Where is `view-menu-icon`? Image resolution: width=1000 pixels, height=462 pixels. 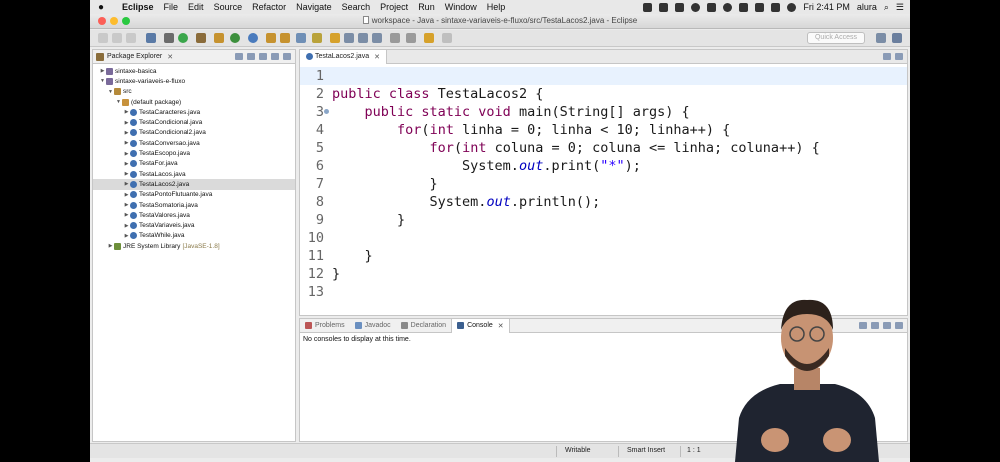
view-menu-icon is located at coordinates (263, 56).